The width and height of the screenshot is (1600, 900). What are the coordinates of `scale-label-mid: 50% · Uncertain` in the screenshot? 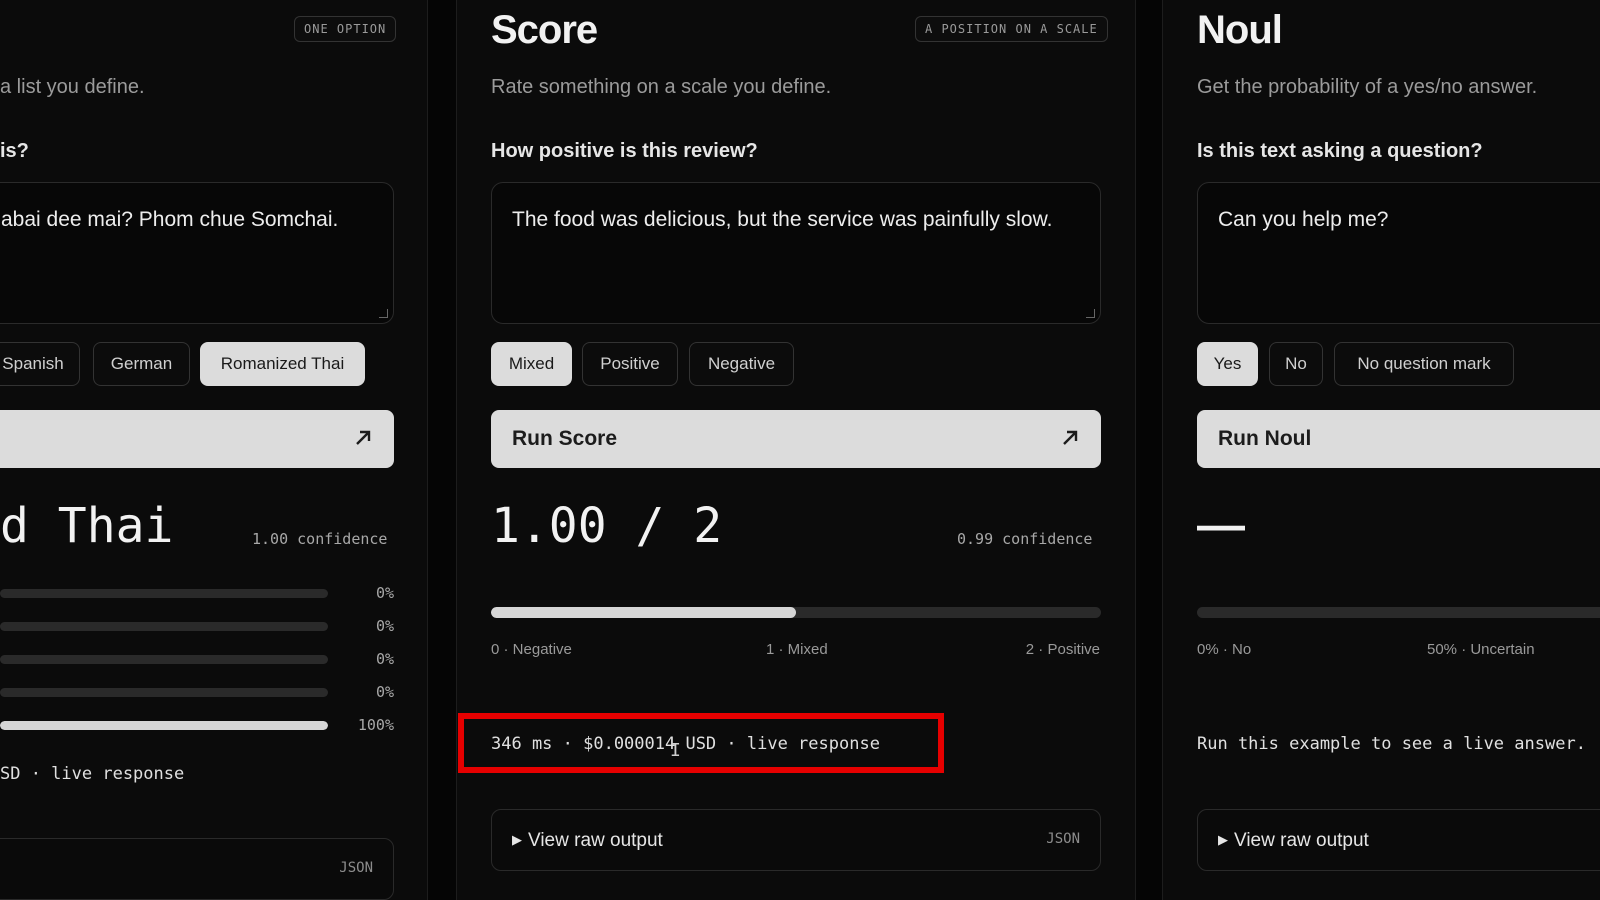 It's located at (1481, 649).